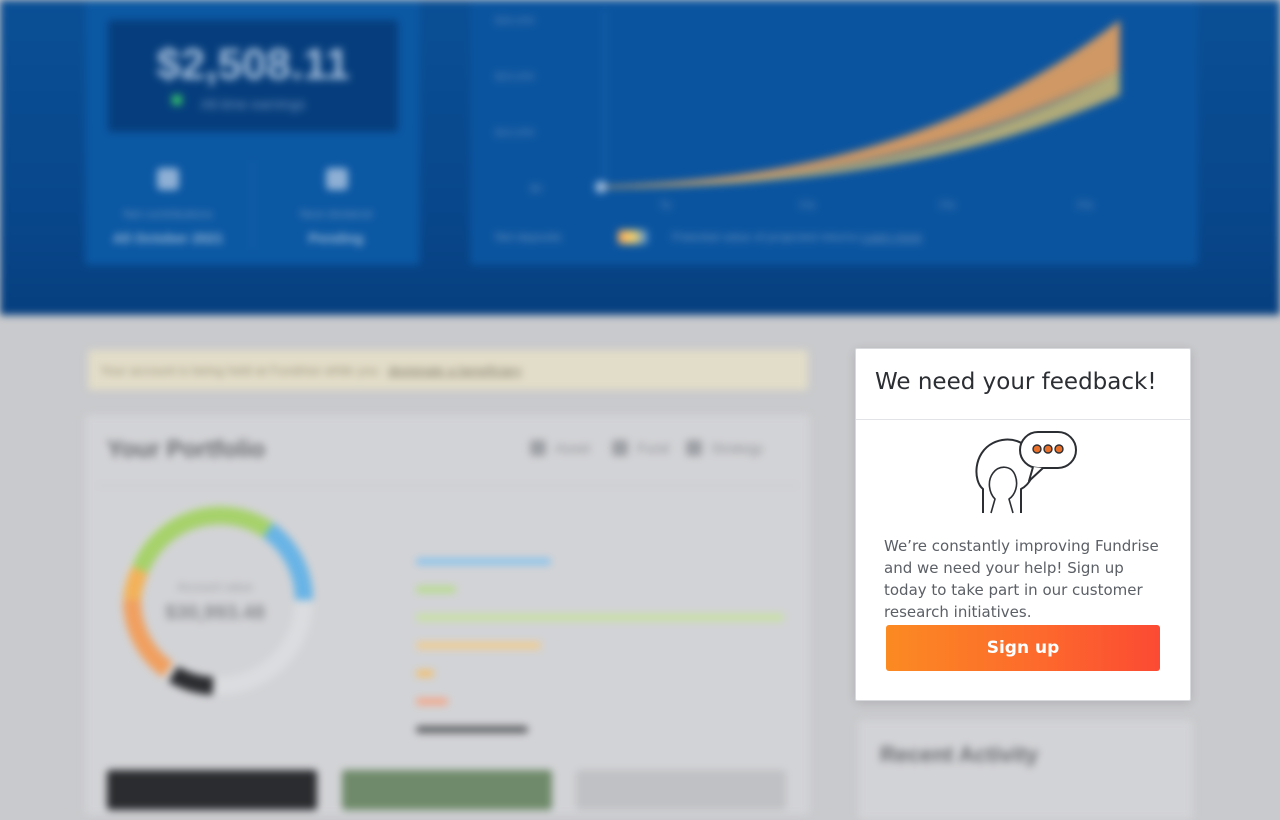  Describe the element at coordinates (455, 370) in the screenshot. I see `notice-link: designate a beneficiary` at that location.